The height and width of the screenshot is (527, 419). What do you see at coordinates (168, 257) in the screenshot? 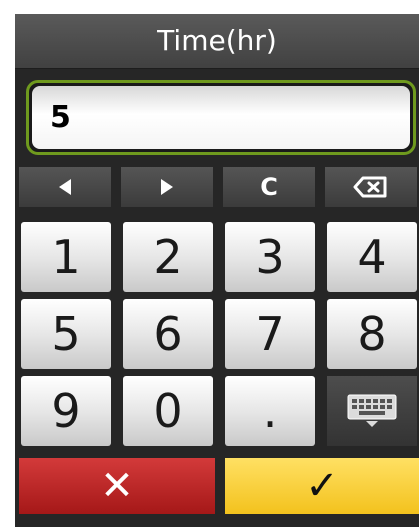
I see `key-2: 2` at bounding box center [168, 257].